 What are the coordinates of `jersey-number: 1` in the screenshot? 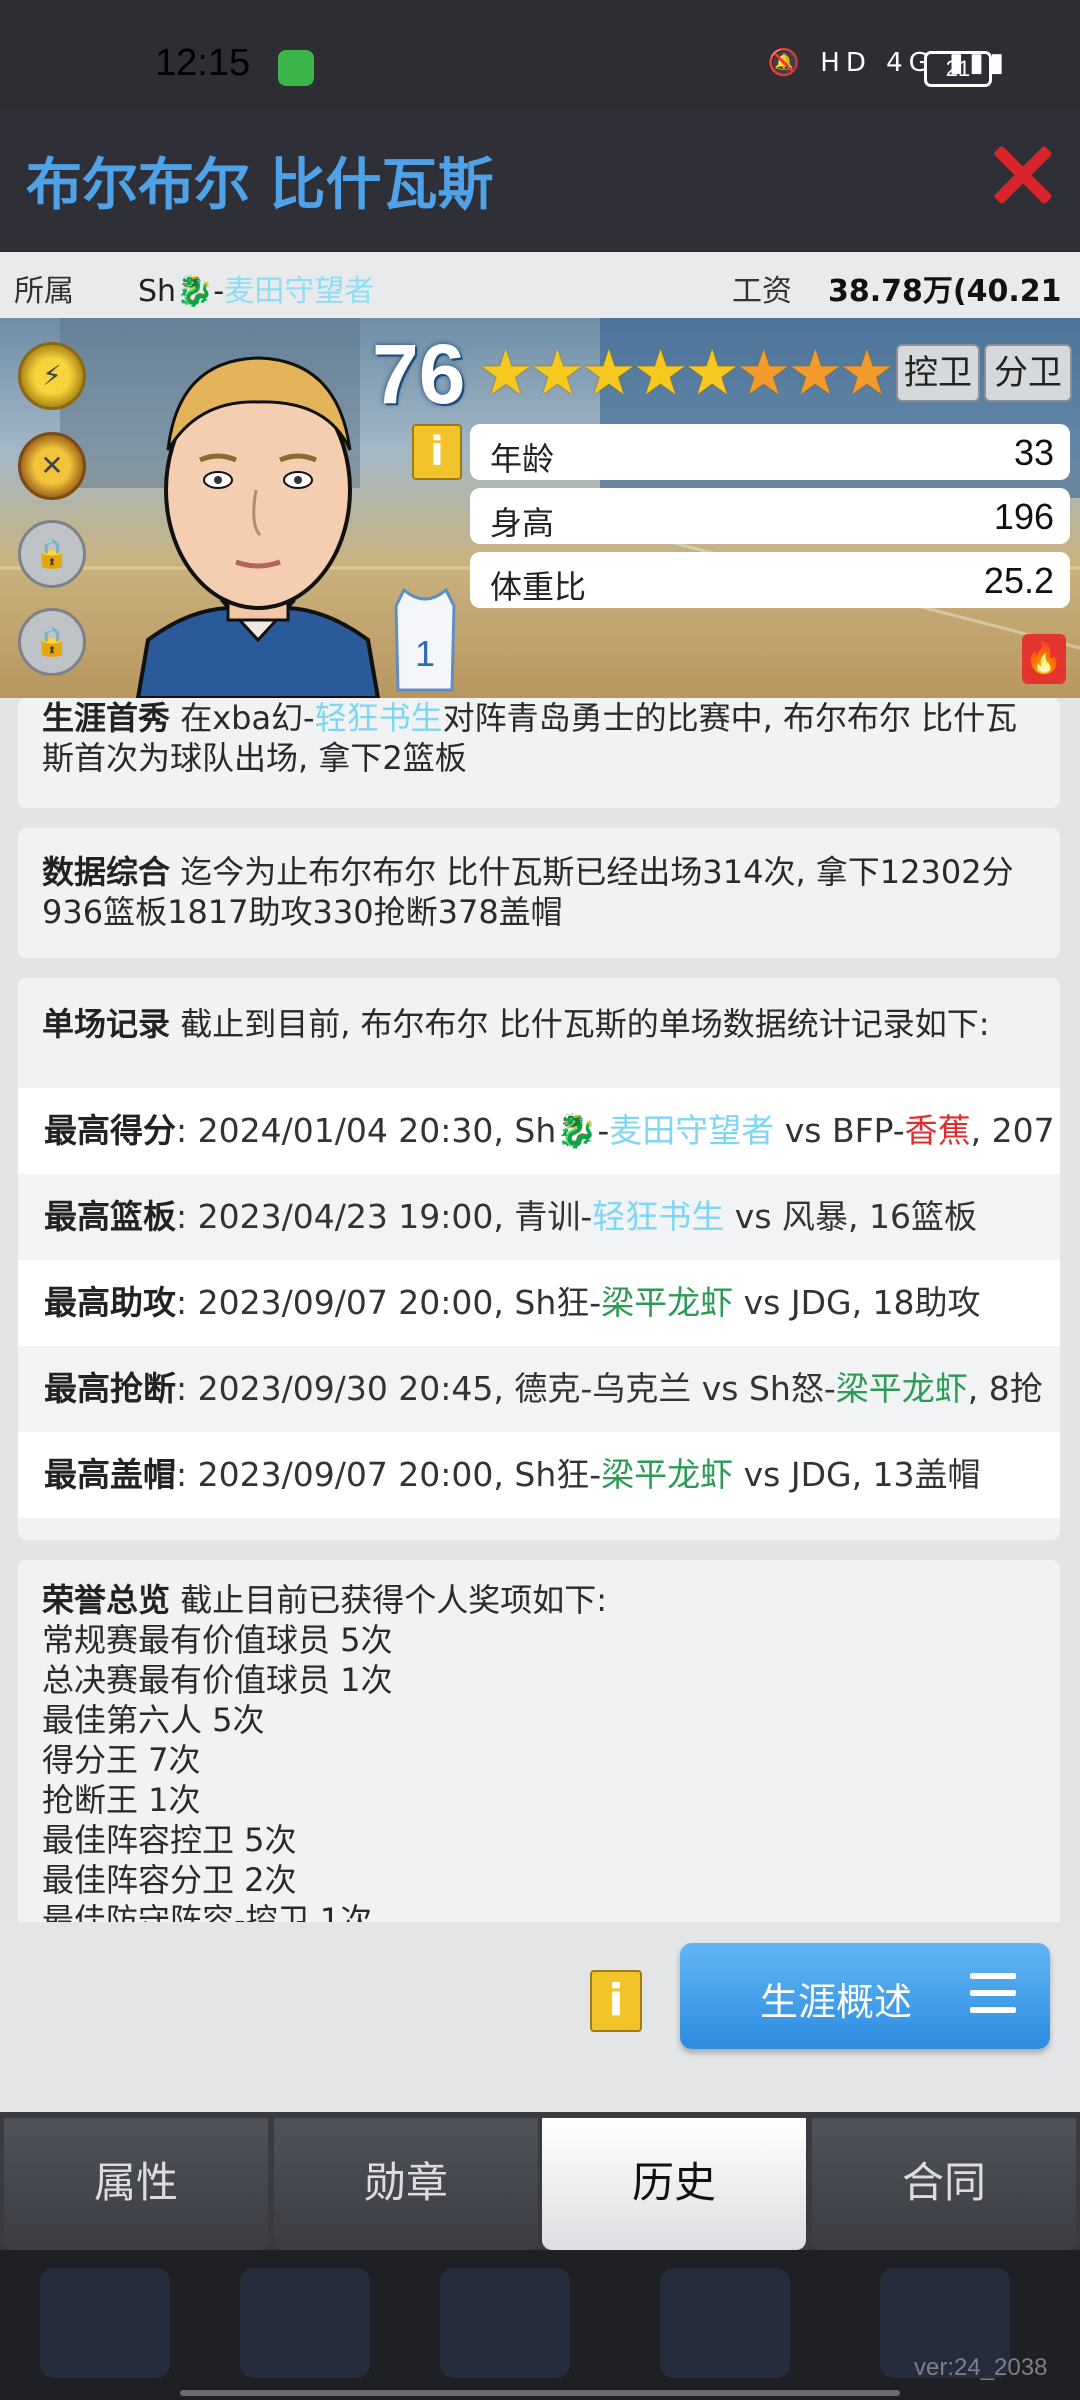 It's located at (425, 653).